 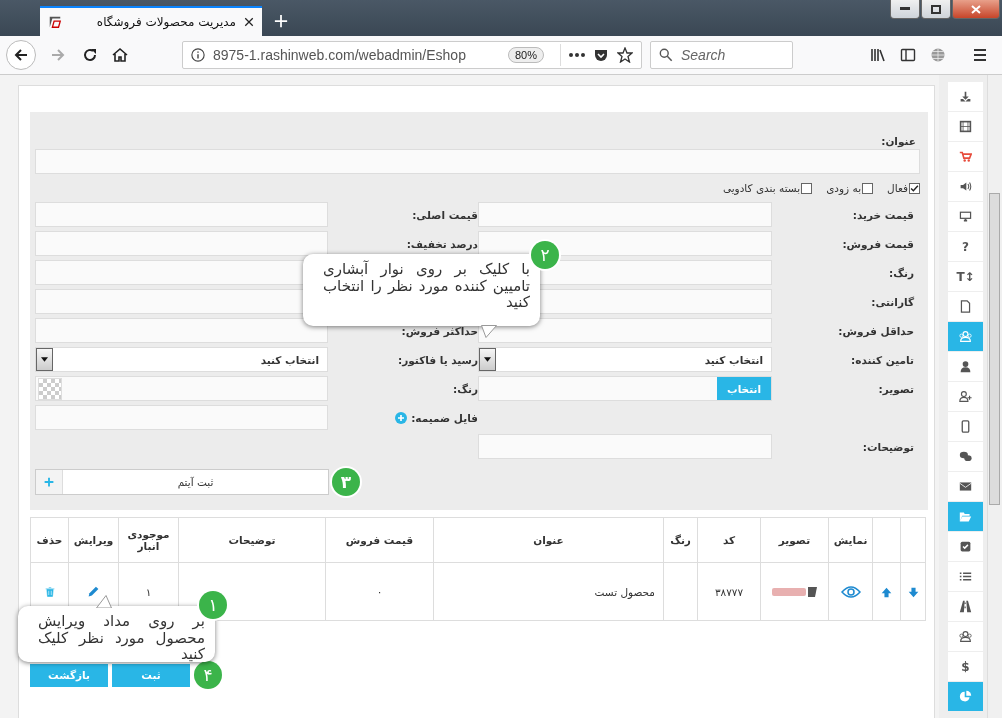 I want to click on address-bar: 8975-1.rashinweb.com/webadmin/Eshop 80%, so click(x=412, y=55).